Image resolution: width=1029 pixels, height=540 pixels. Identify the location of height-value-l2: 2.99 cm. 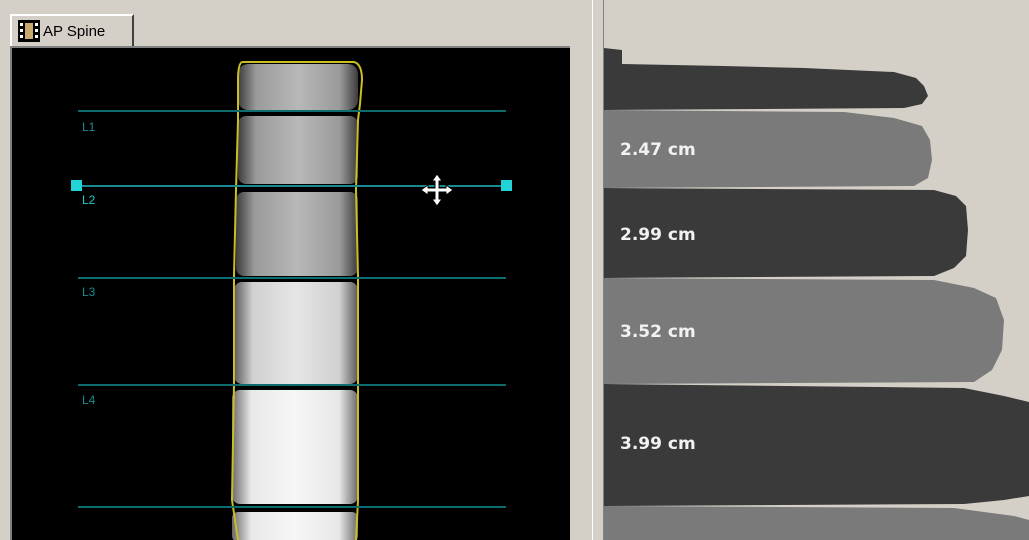
(658, 235).